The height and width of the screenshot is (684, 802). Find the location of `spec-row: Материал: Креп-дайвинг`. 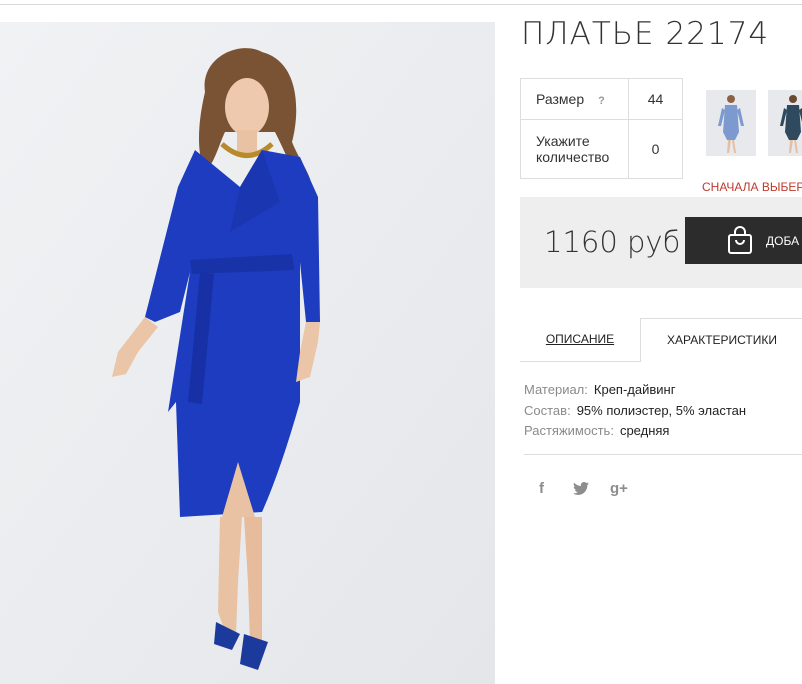

spec-row: Материал: Креп-дайвинг is located at coordinates (635, 390).